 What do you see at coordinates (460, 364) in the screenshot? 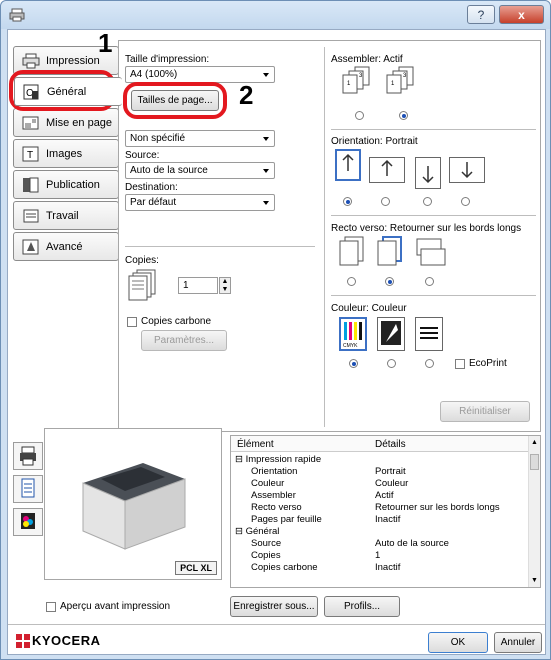
I see `ecoprint-checkbox` at bounding box center [460, 364].